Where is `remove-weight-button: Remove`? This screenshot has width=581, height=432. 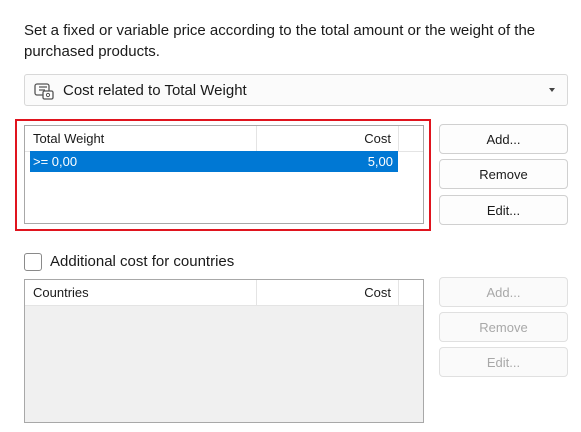
remove-weight-button: Remove is located at coordinates (503, 174).